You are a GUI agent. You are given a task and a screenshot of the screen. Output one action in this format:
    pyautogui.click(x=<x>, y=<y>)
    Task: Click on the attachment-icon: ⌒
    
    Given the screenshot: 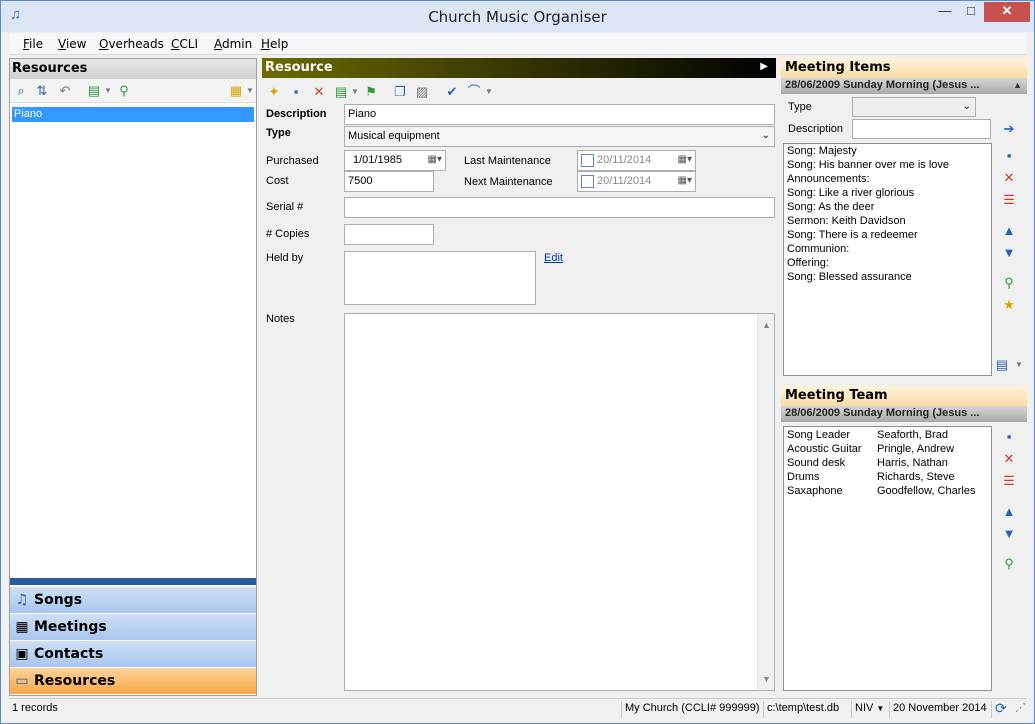 What is the action you would take?
    pyautogui.click(x=474, y=92)
    